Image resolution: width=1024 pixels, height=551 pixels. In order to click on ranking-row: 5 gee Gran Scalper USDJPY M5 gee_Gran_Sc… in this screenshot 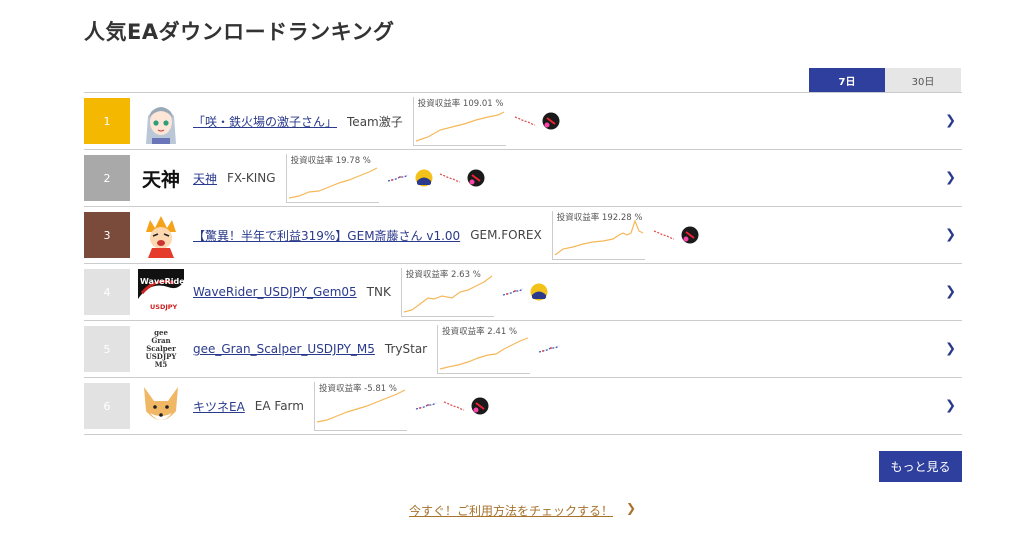, I will do `click(523, 349)`.